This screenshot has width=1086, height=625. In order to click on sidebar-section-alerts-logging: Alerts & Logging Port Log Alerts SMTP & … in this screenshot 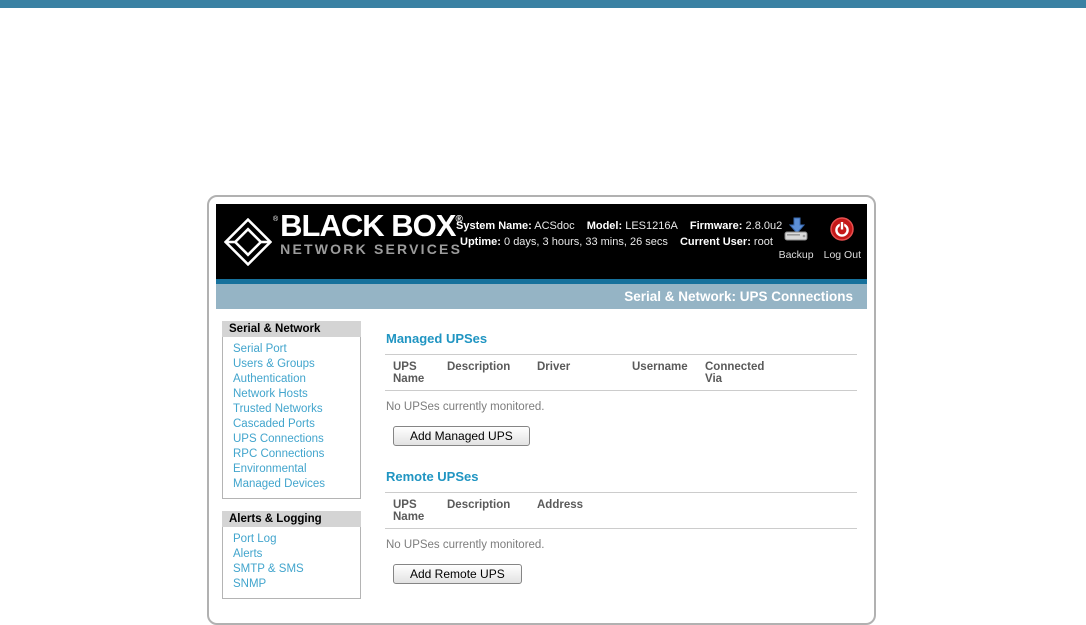, I will do `click(291, 555)`.